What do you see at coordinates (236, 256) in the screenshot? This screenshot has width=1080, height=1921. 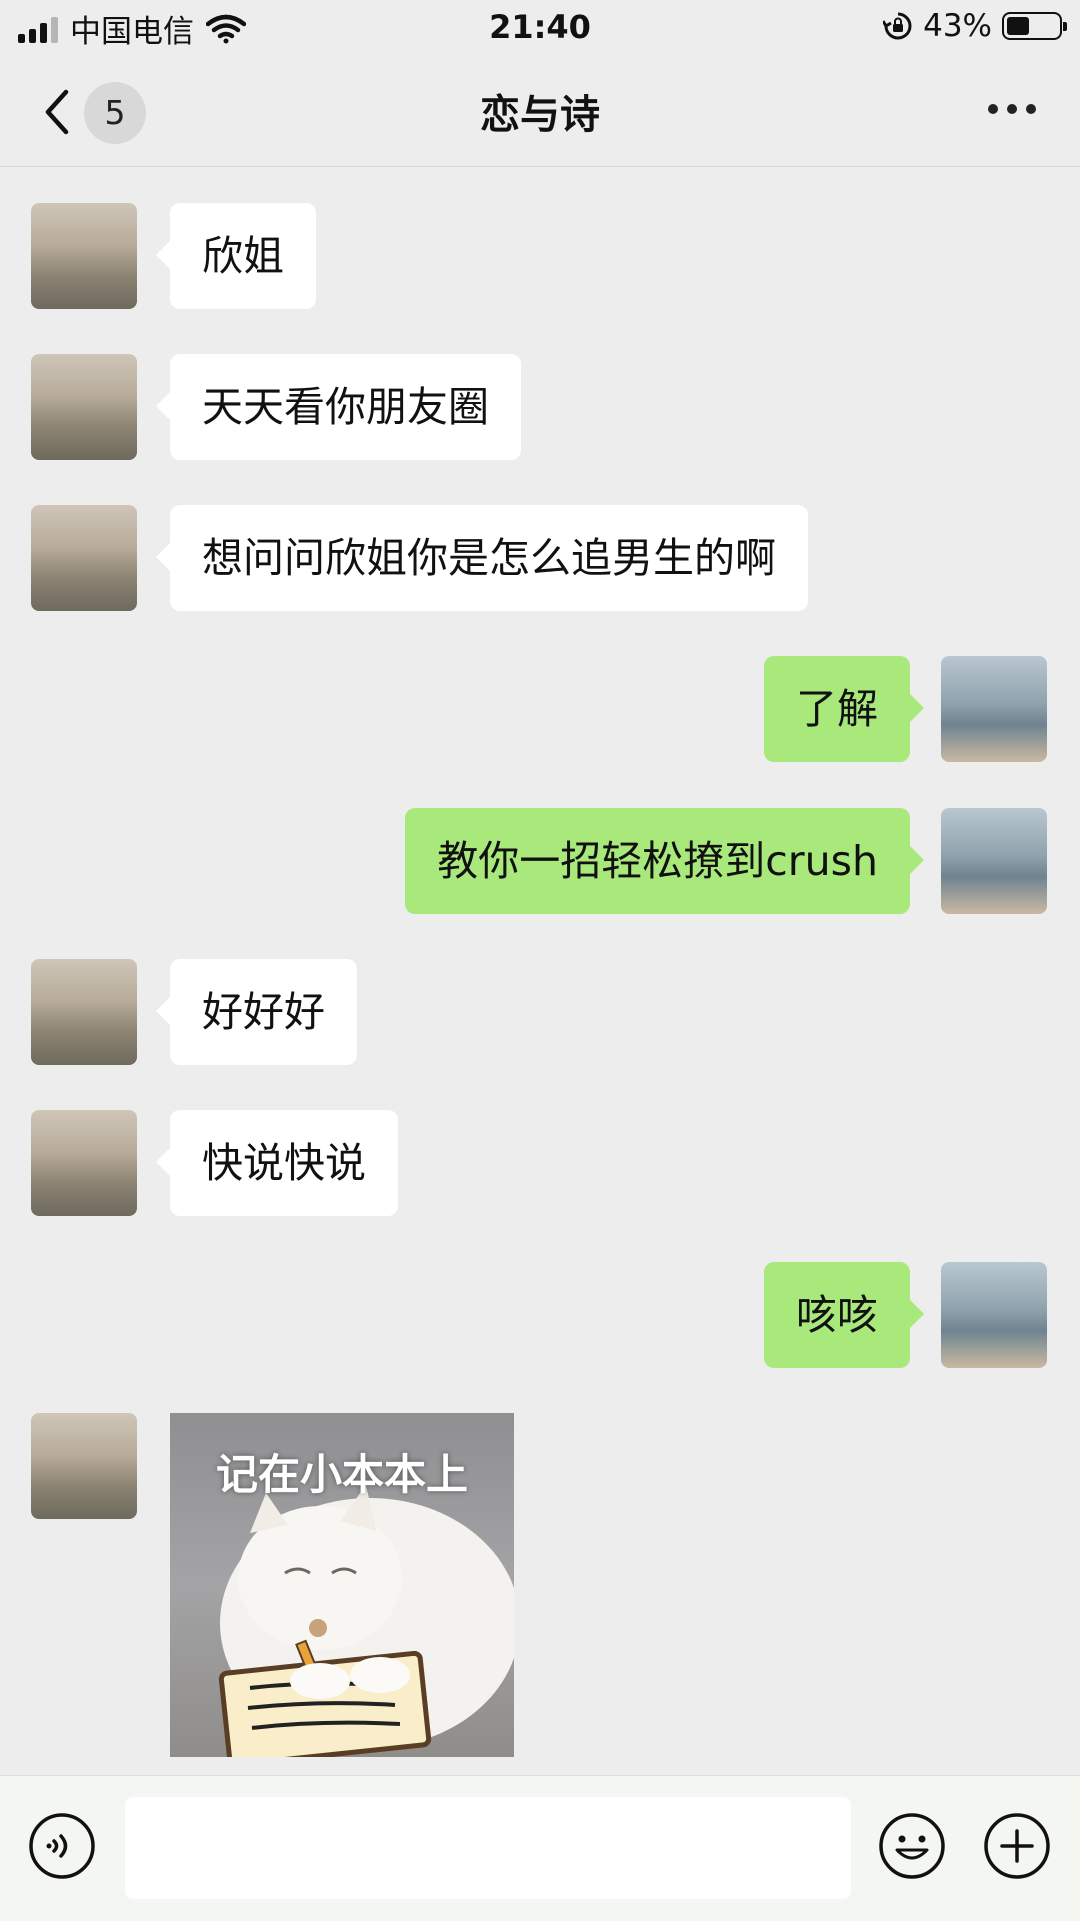 I see `incoming-message: 欣姐` at bounding box center [236, 256].